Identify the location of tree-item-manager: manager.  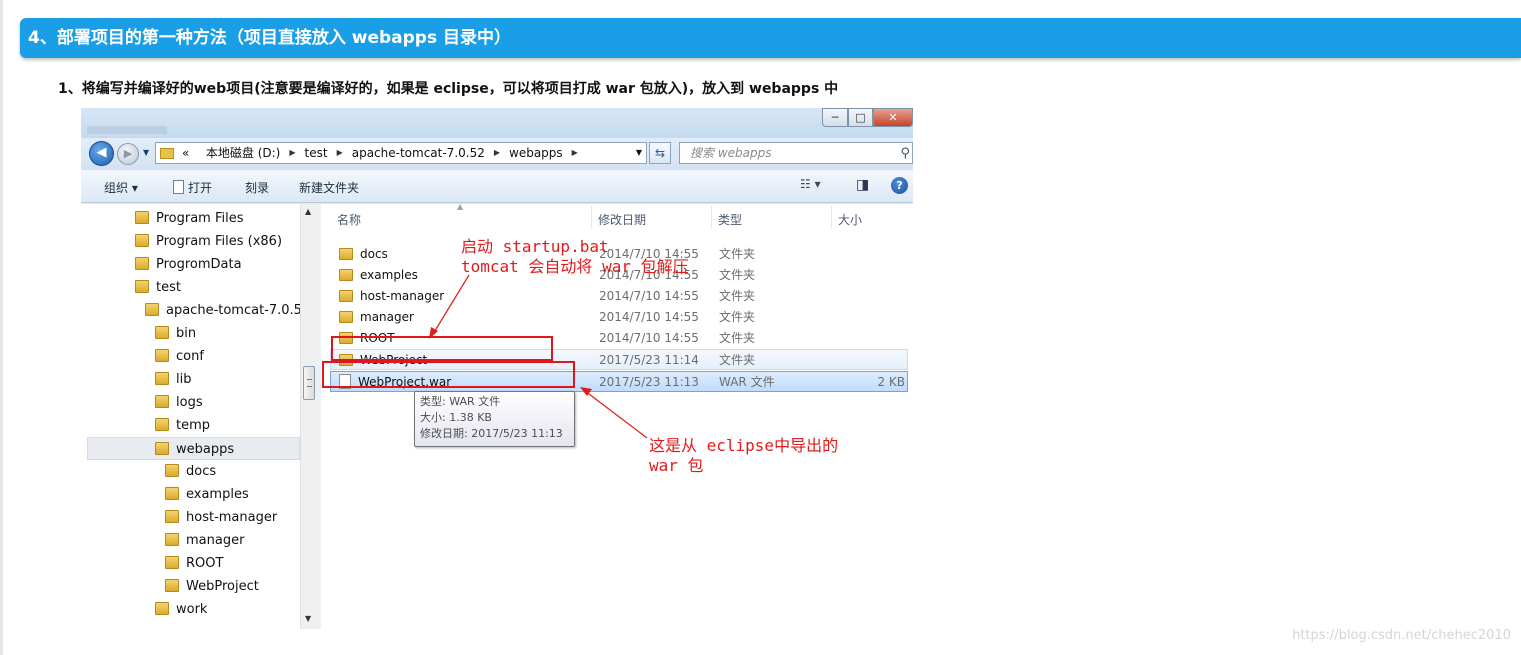
(204, 540).